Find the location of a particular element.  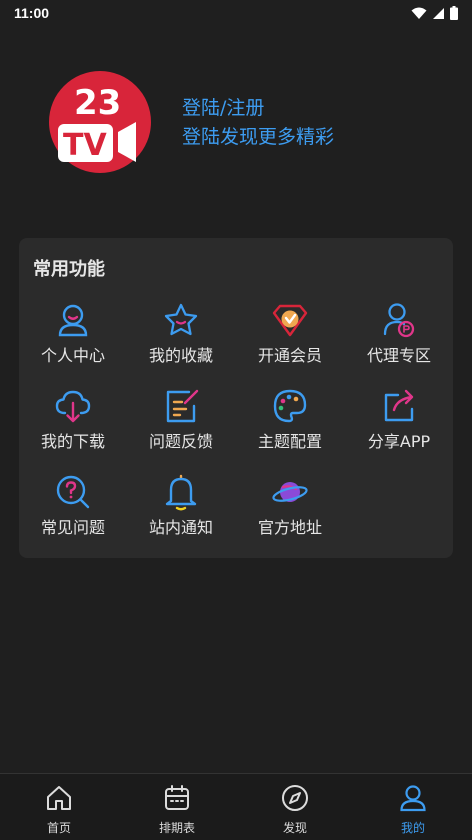

bottom-tab-bar: 首页 排期表 发现 我的 is located at coordinates (236, 806).